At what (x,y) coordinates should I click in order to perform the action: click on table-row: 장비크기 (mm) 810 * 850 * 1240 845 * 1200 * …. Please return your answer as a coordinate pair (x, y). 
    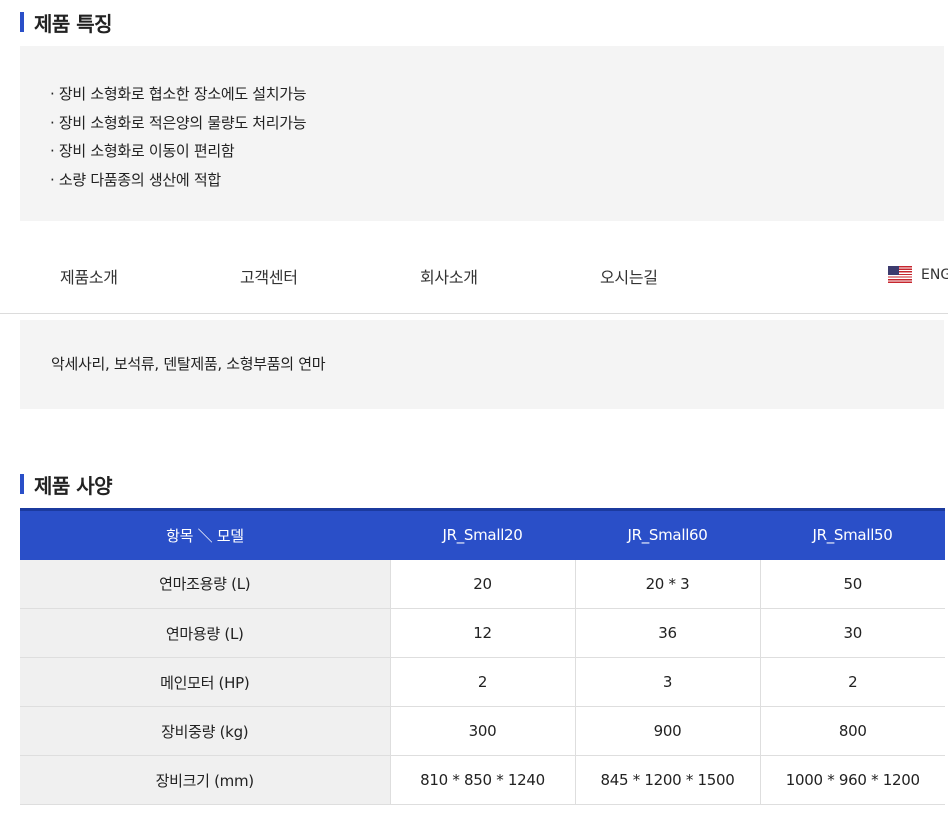
    Looking at the image, I should click on (482, 780).